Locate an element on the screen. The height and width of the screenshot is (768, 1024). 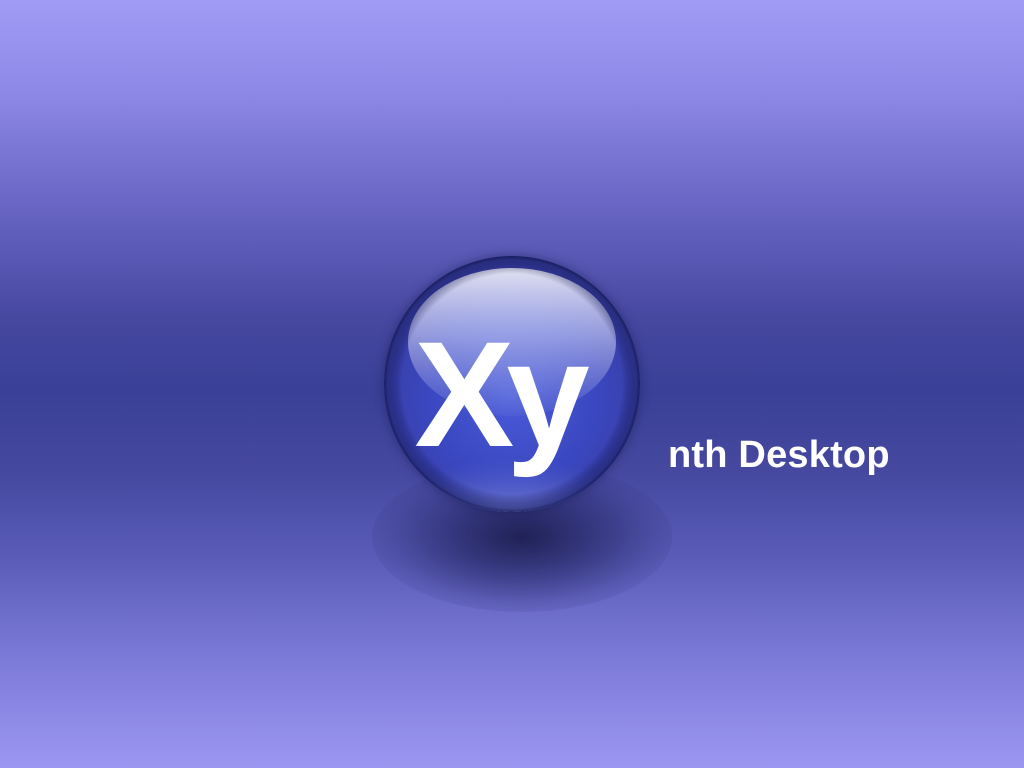
desktop-caption: nth Desktop is located at coordinates (779, 455).